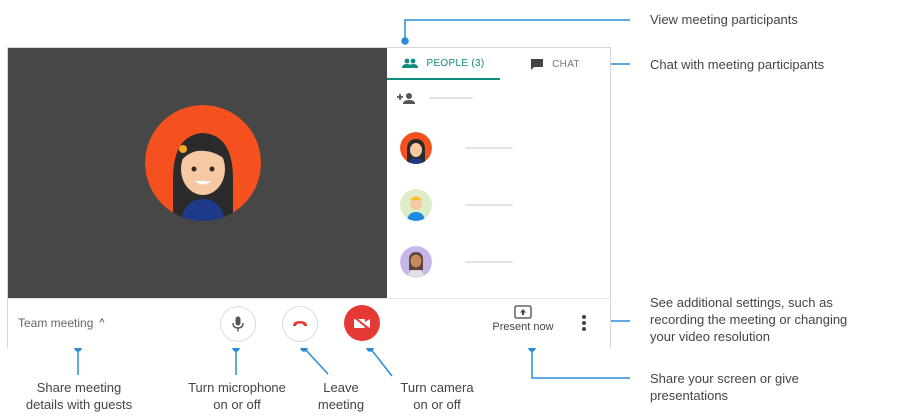 This screenshot has width=911, height=417. What do you see at coordinates (237, 396) in the screenshot?
I see `annotation-microphone: Turn microphone on or off` at bounding box center [237, 396].